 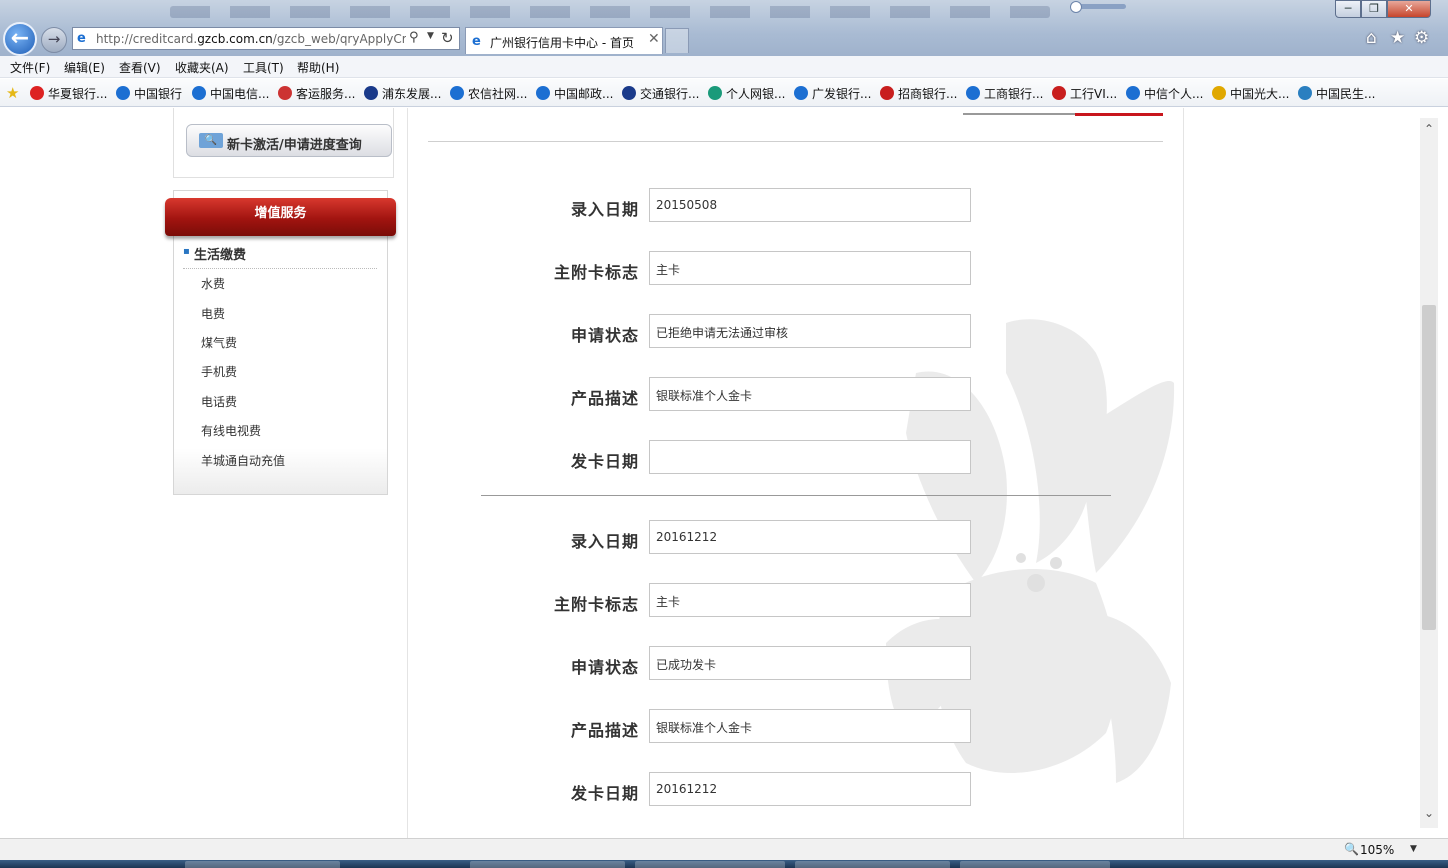 What do you see at coordinates (280, 217) in the screenshot?
I see `value-added-services-header: 增值服务` at bounding box center [280, 217].